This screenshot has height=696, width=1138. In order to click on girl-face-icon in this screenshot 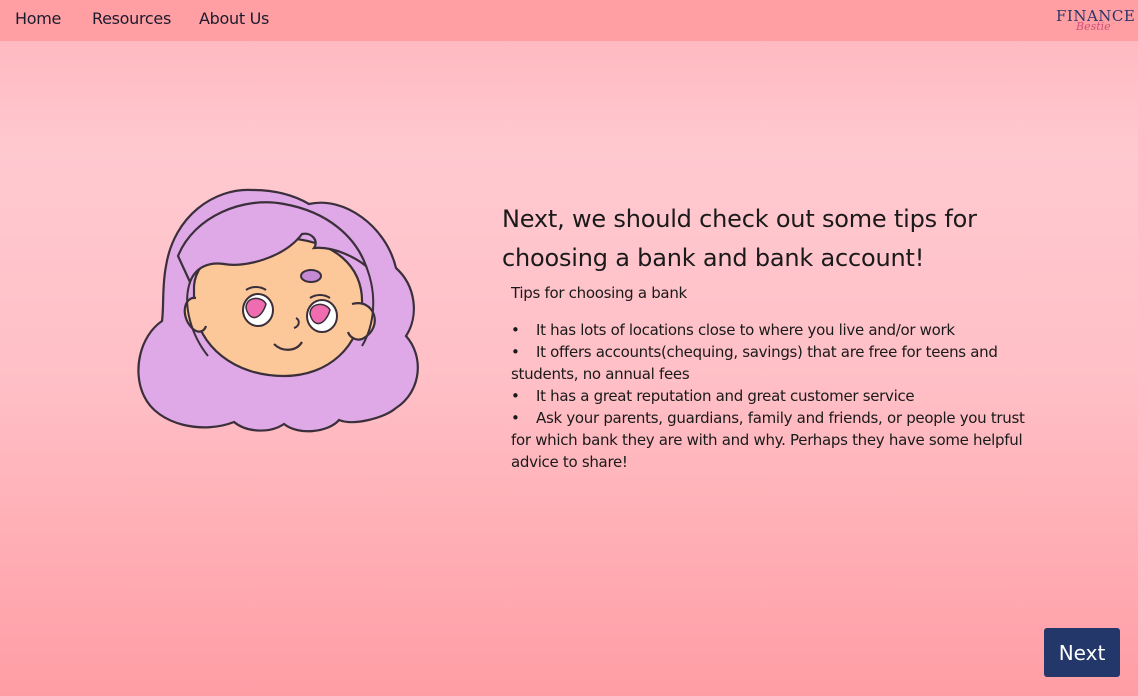, I will do `click(278, 310)`.